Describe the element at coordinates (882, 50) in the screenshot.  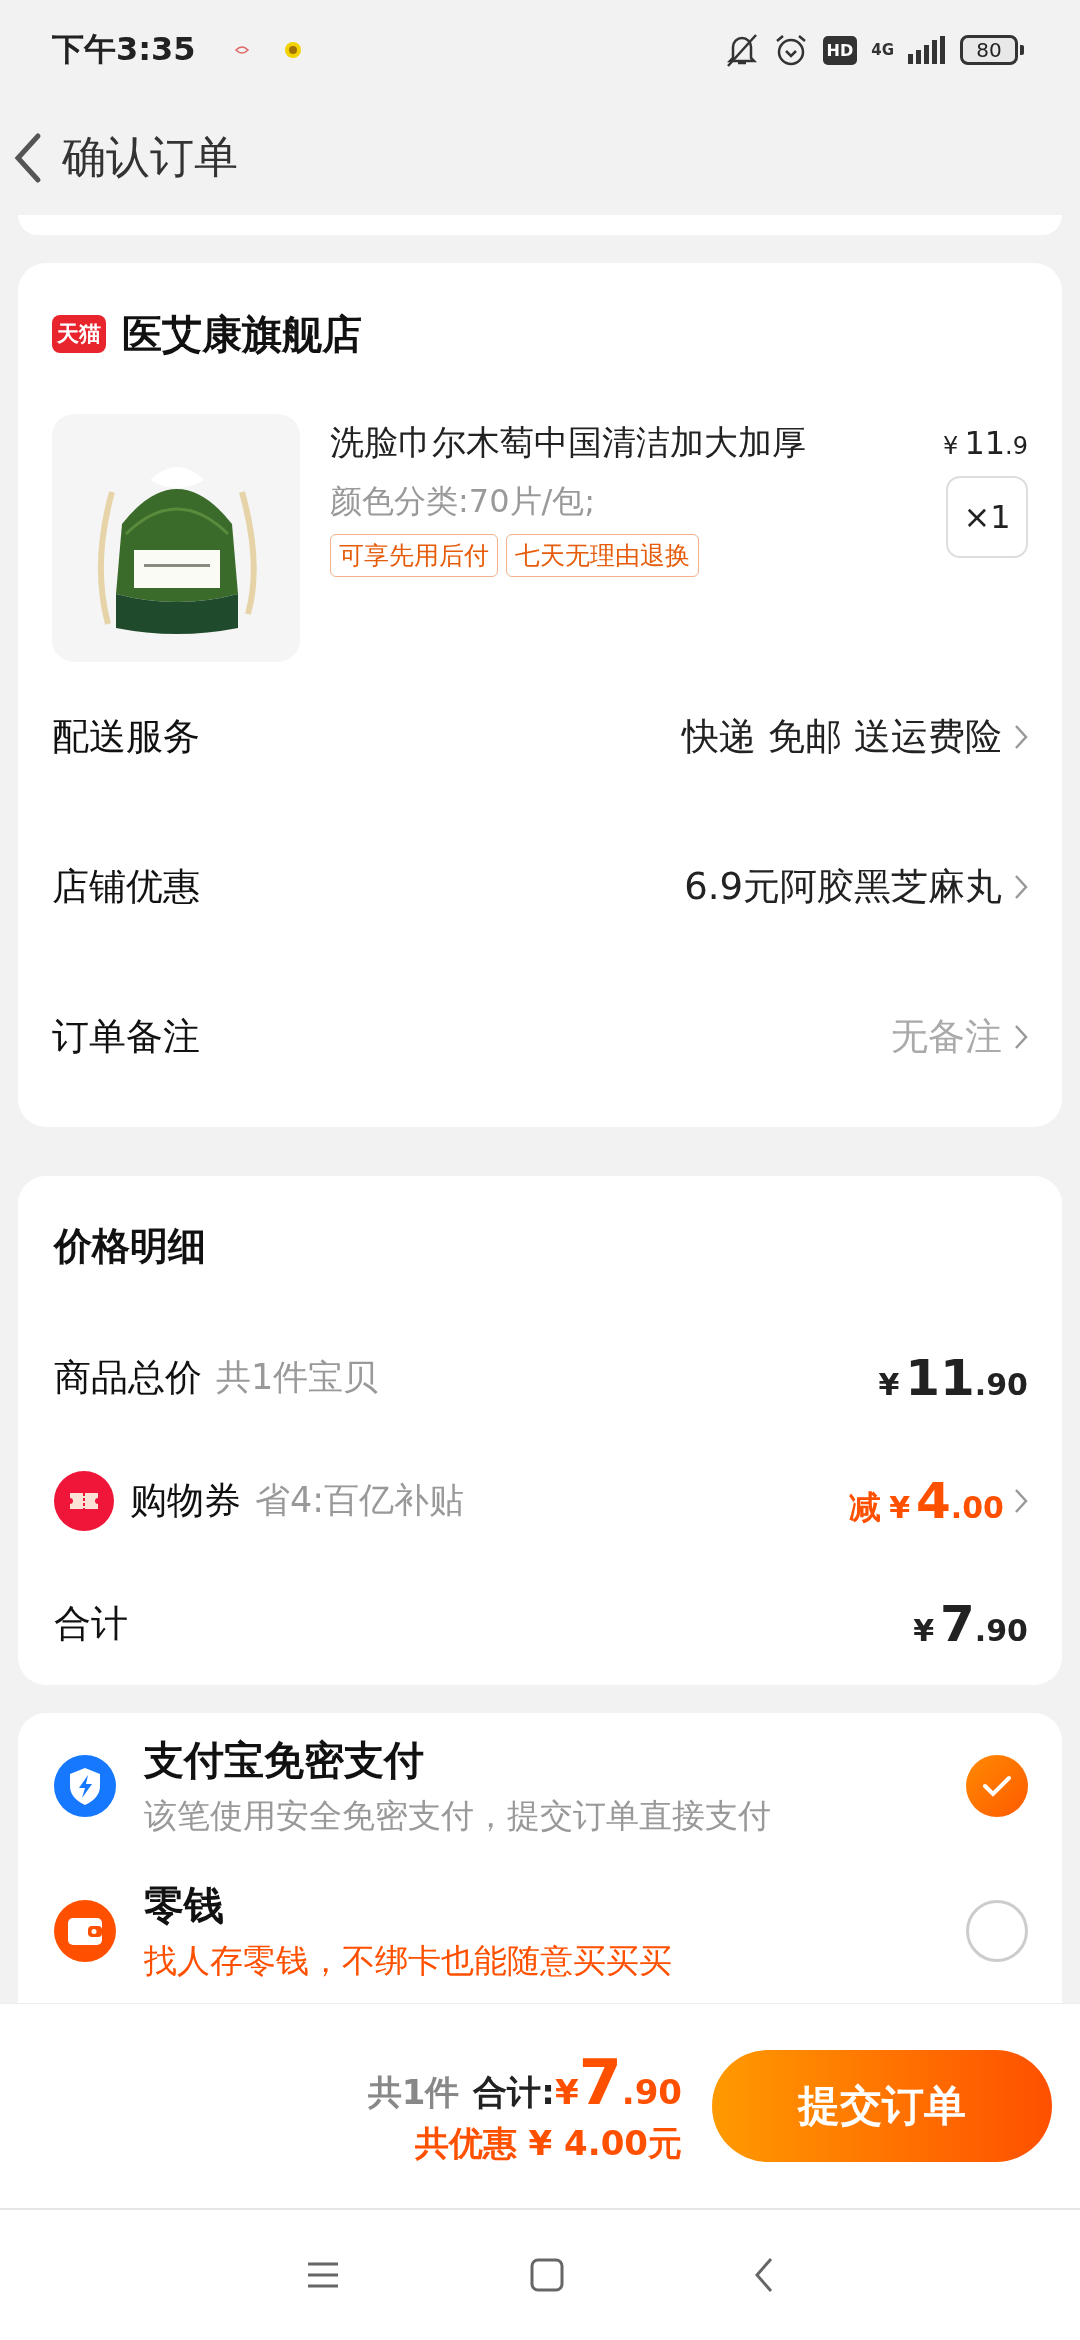
I see `network-label: 4G` at that location.